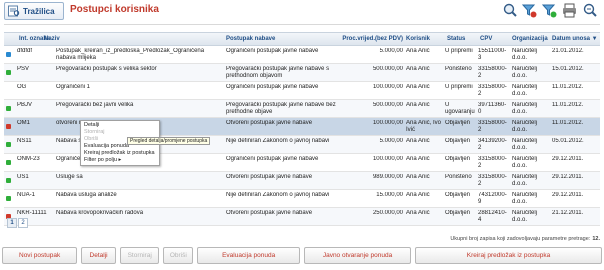 The width and height of the screenshot is (604, 270). What do you see at coordinates (23, 223) in the screenshot?
I see `page-button-2: 2` at bounding box center [23, 223].